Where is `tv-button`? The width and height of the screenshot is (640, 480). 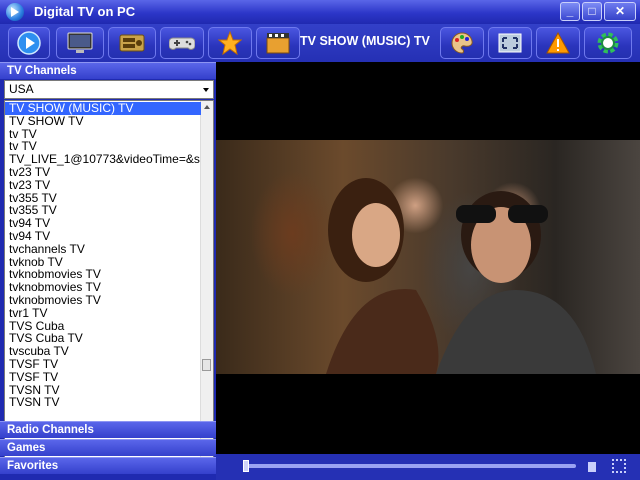
tv-button is located at coordinates (80, 43).